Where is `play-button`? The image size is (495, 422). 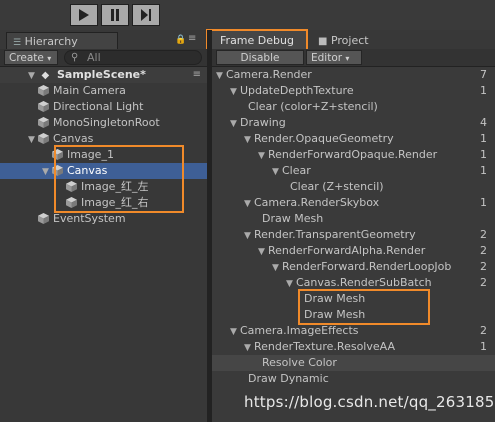
play-button is located at coordinates (84, 15).